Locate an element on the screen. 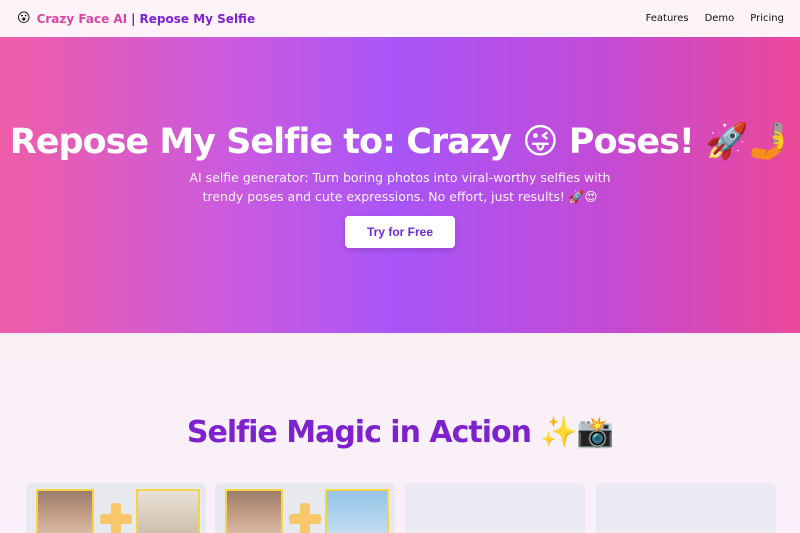 The height and width of the screenshot is (533, 800). brand-name-primary: Crazy Face AI is located at coordinates (82, 18).